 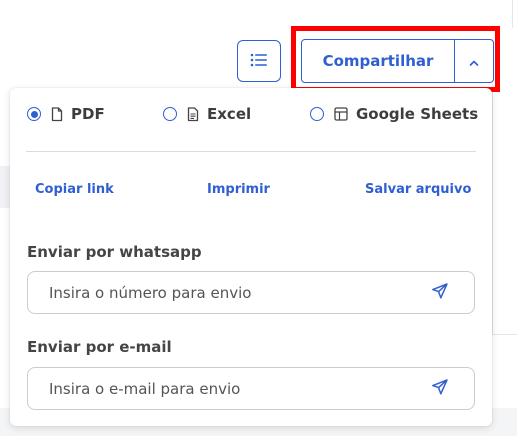 I want to click on email-input, so click(x=233, y=388).